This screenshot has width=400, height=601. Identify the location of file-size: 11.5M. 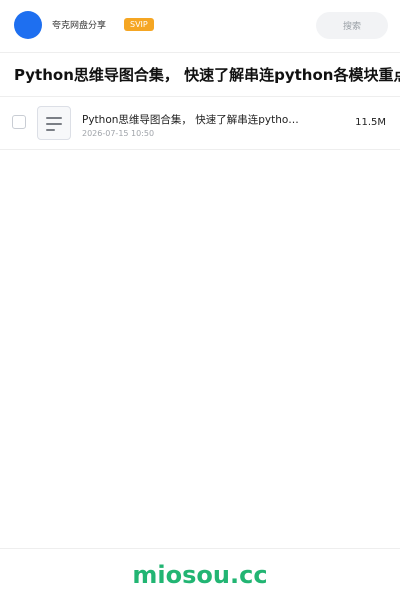
(370, 122).